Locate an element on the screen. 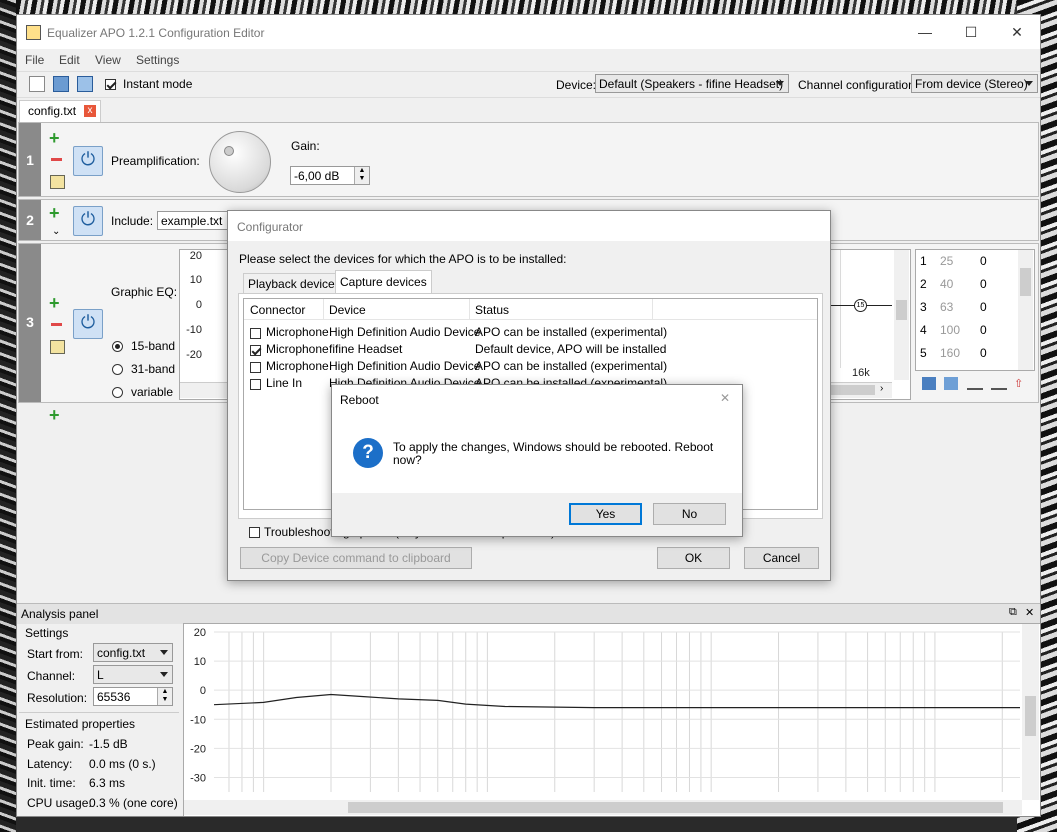 This screenshot has height=832, width=1057. eq-vertical-scrollbar is located at coordinates (901, 315).